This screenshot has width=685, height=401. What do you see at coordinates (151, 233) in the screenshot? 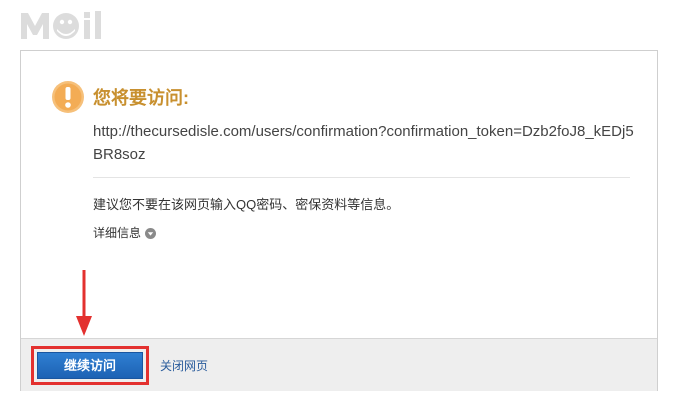
I see `chevron-down-circle-icon` at bounding box center [151, 233].